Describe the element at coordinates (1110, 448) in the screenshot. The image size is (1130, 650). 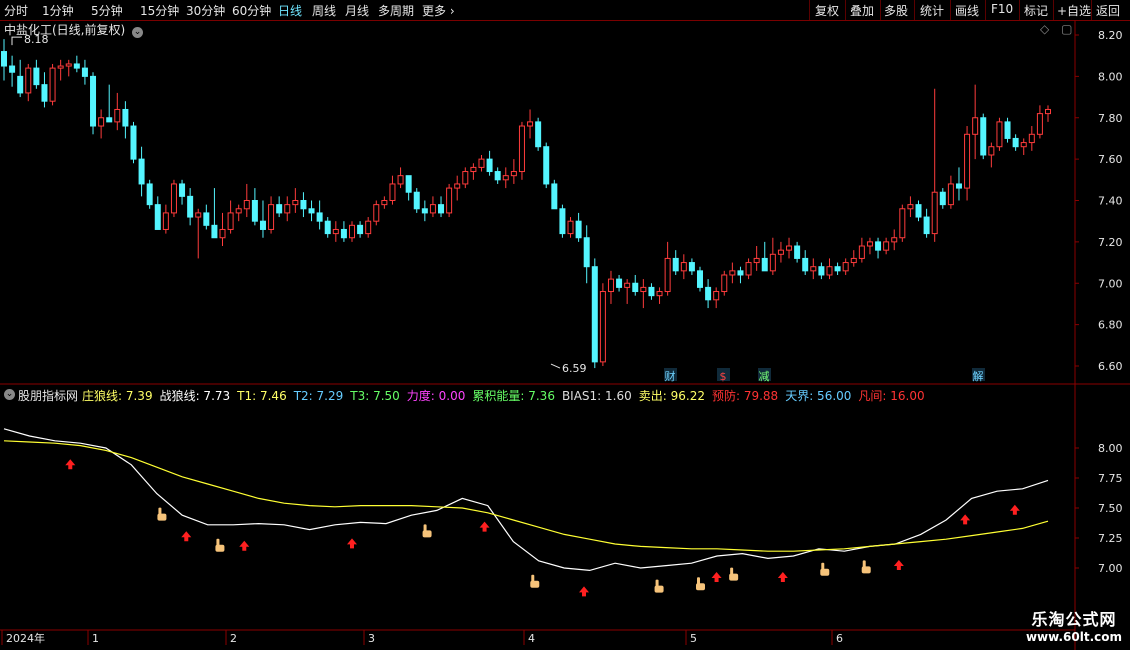
I see `ind-y-tick-label: 8.00` at that location.